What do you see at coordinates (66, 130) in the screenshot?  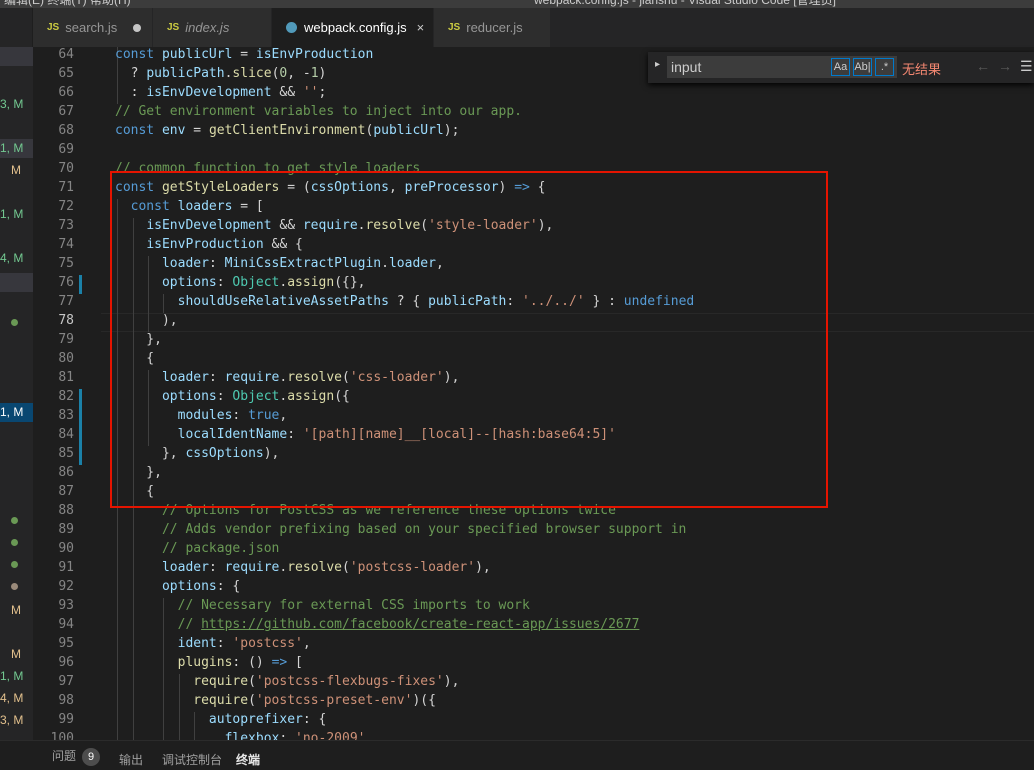 I see `line-number: 68` at bounding box center [66, 130].